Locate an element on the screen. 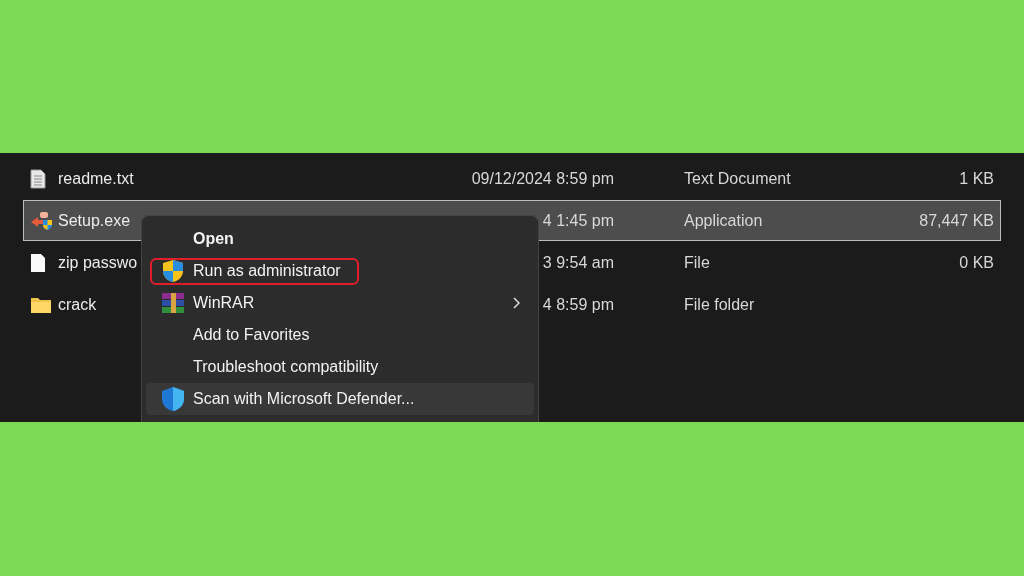 This screenshot has height=576, width=1024. menu-label: Add to Favorites is located at coordinates (251, 335).